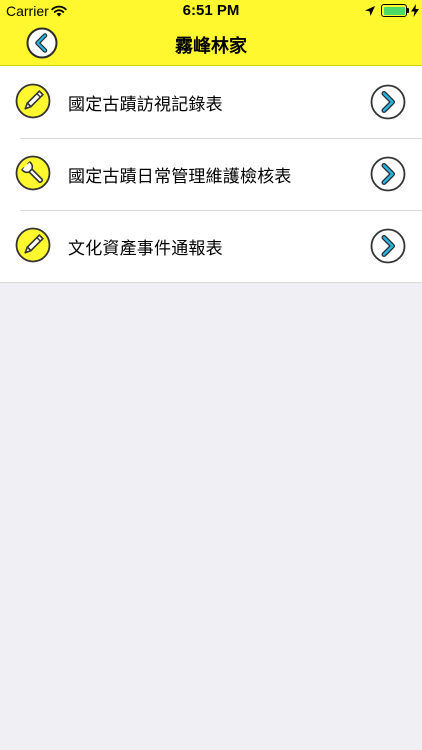  I want to click on list-item-label: 文化資產事件通報表, so click(145, 249).